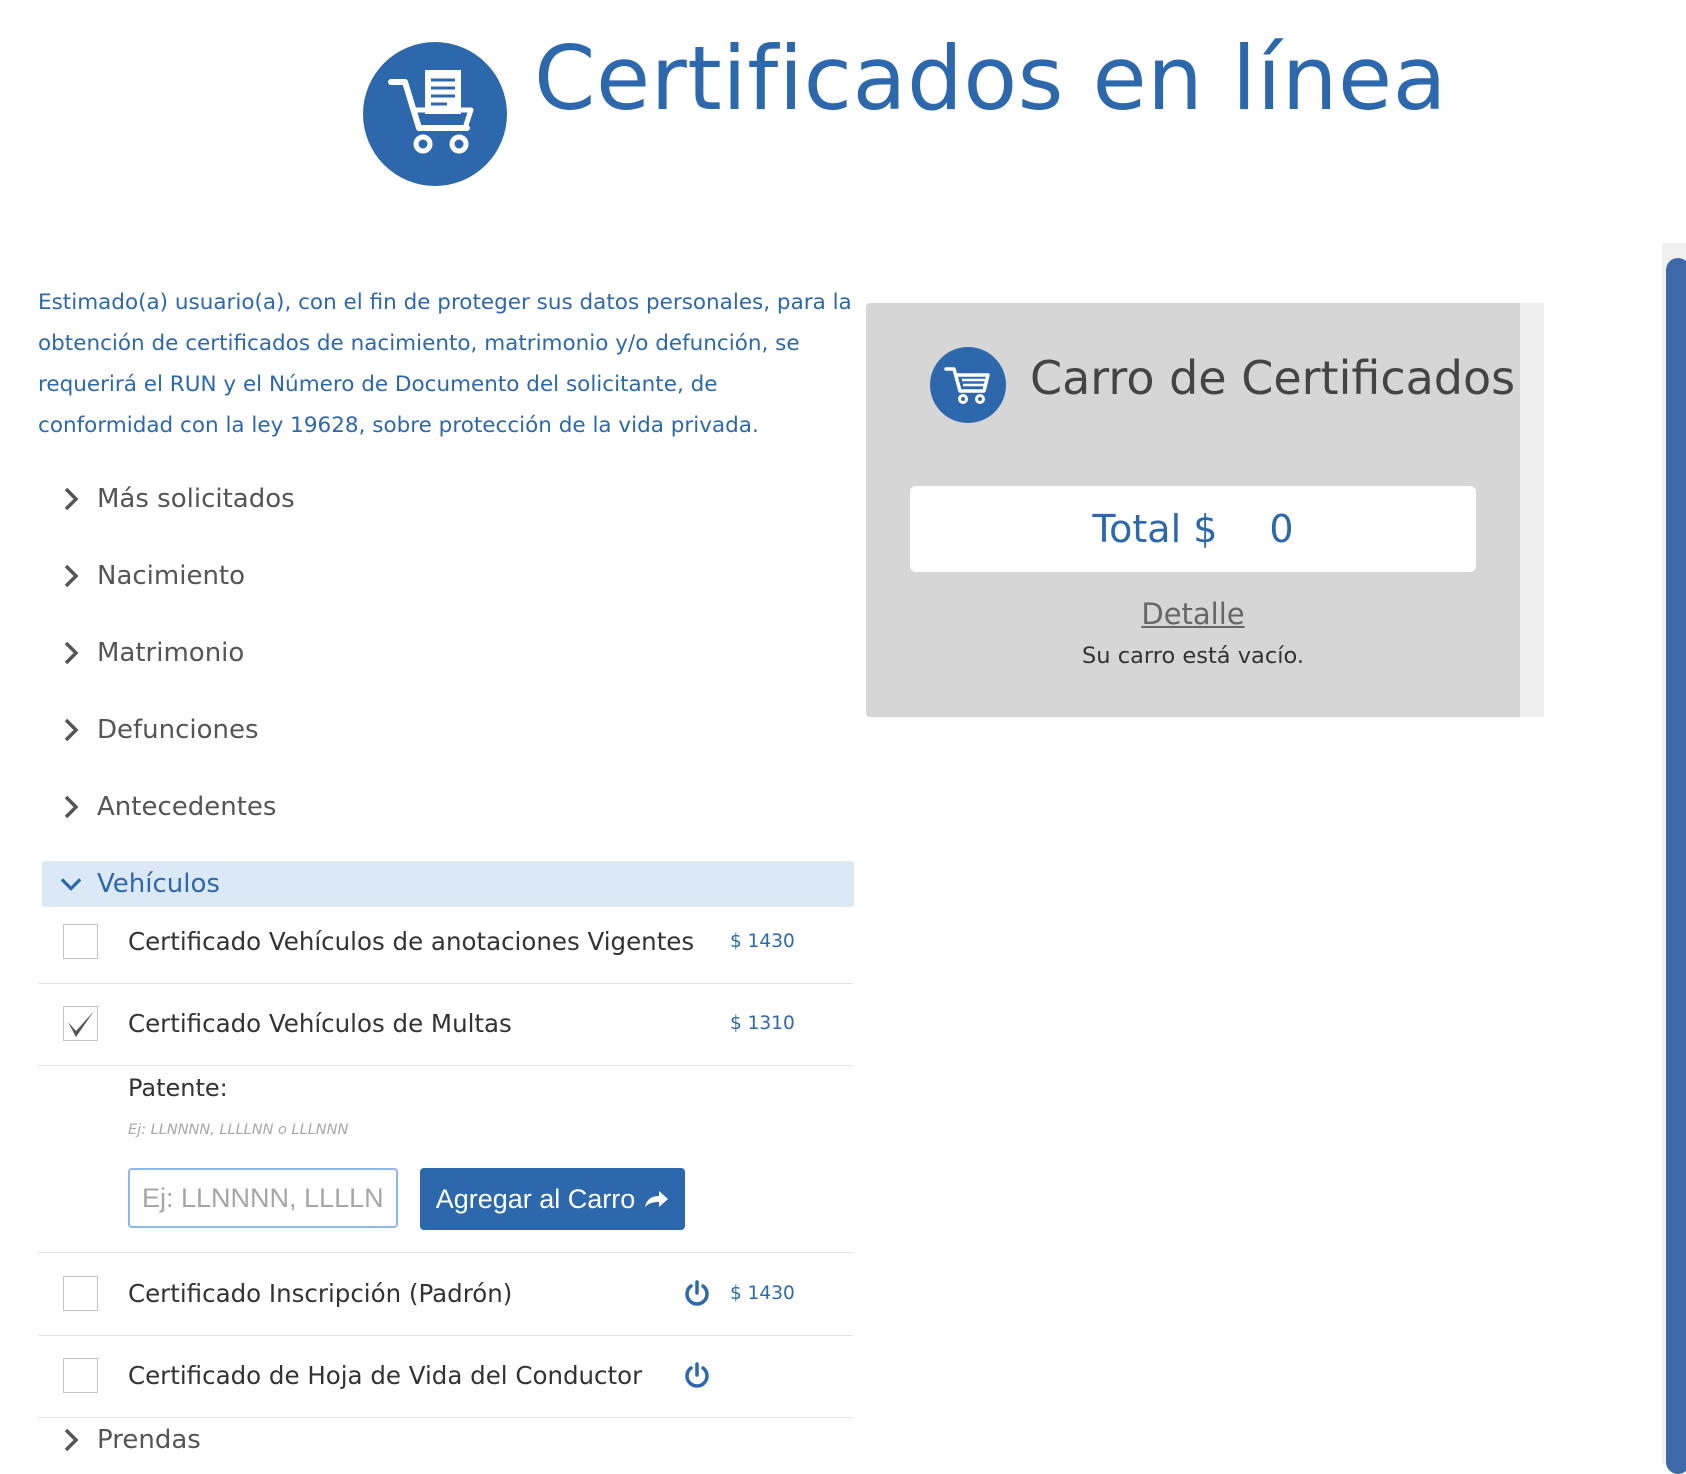  Describe the element at coordinates (1273, 378) in the screenshot. I see `cart-title: Carro de Certificados` at that location.